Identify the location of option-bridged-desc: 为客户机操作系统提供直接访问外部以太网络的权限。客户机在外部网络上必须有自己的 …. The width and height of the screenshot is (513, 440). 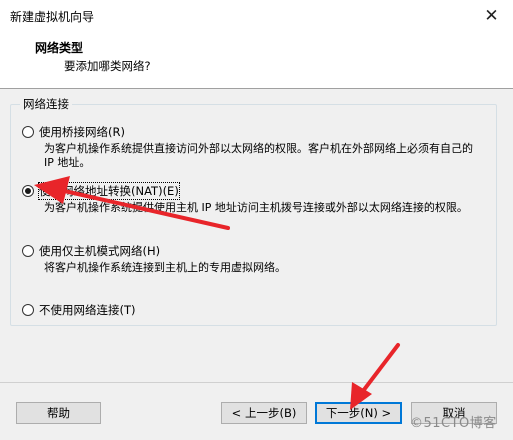
(258, 155).